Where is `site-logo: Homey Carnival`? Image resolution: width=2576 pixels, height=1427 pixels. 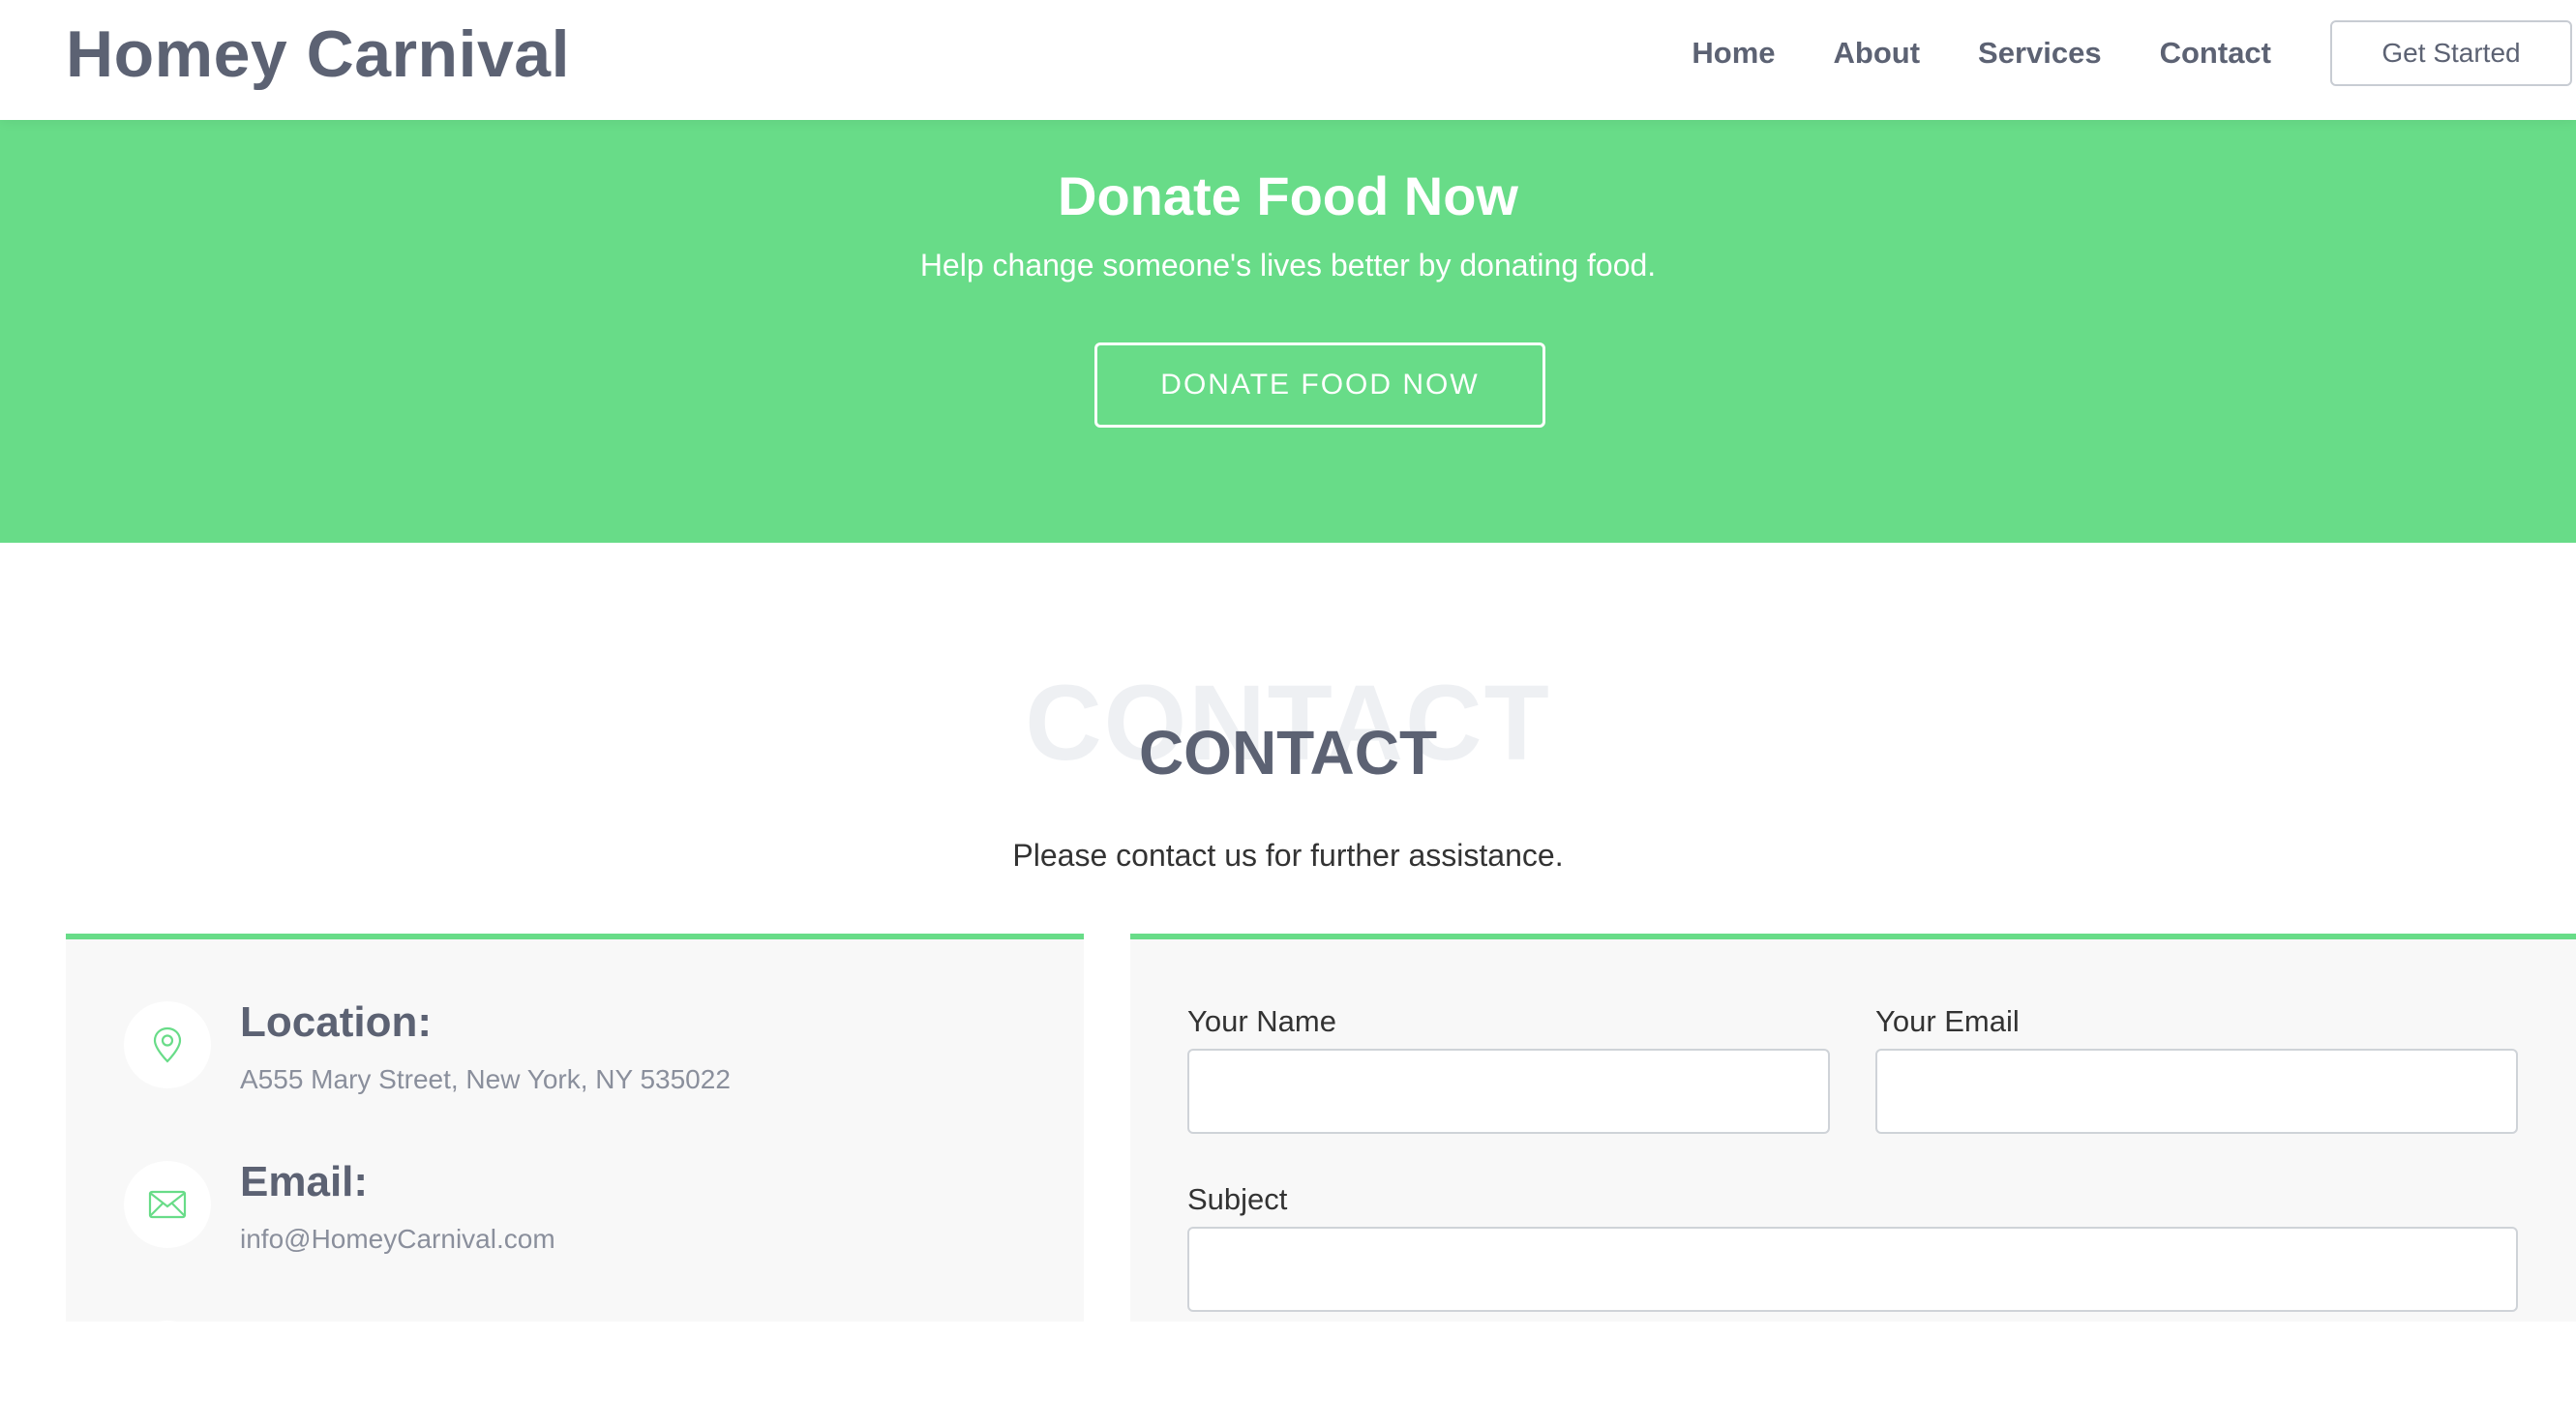 site-logo: Homey Carnival is located at coordinates (318, 54).